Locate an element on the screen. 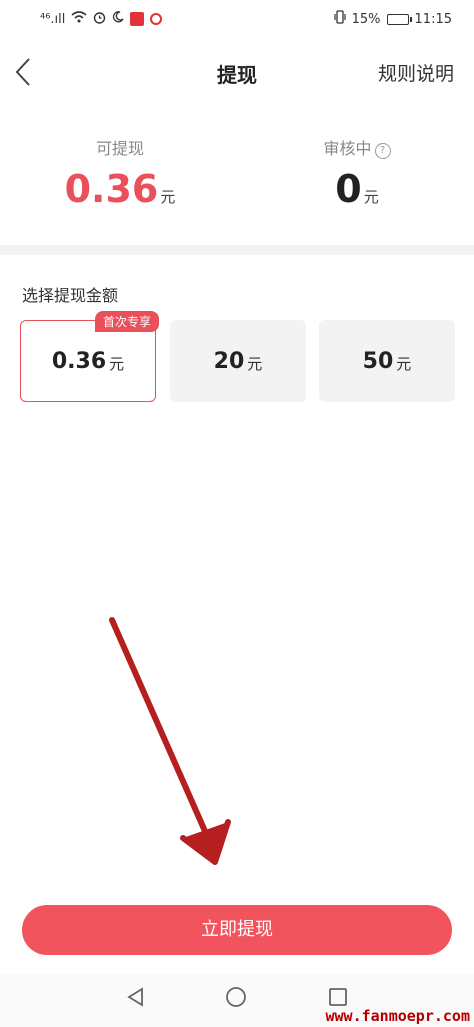  reviewing-balance: 审核中? 0元 is located at coordinates (355, 173).